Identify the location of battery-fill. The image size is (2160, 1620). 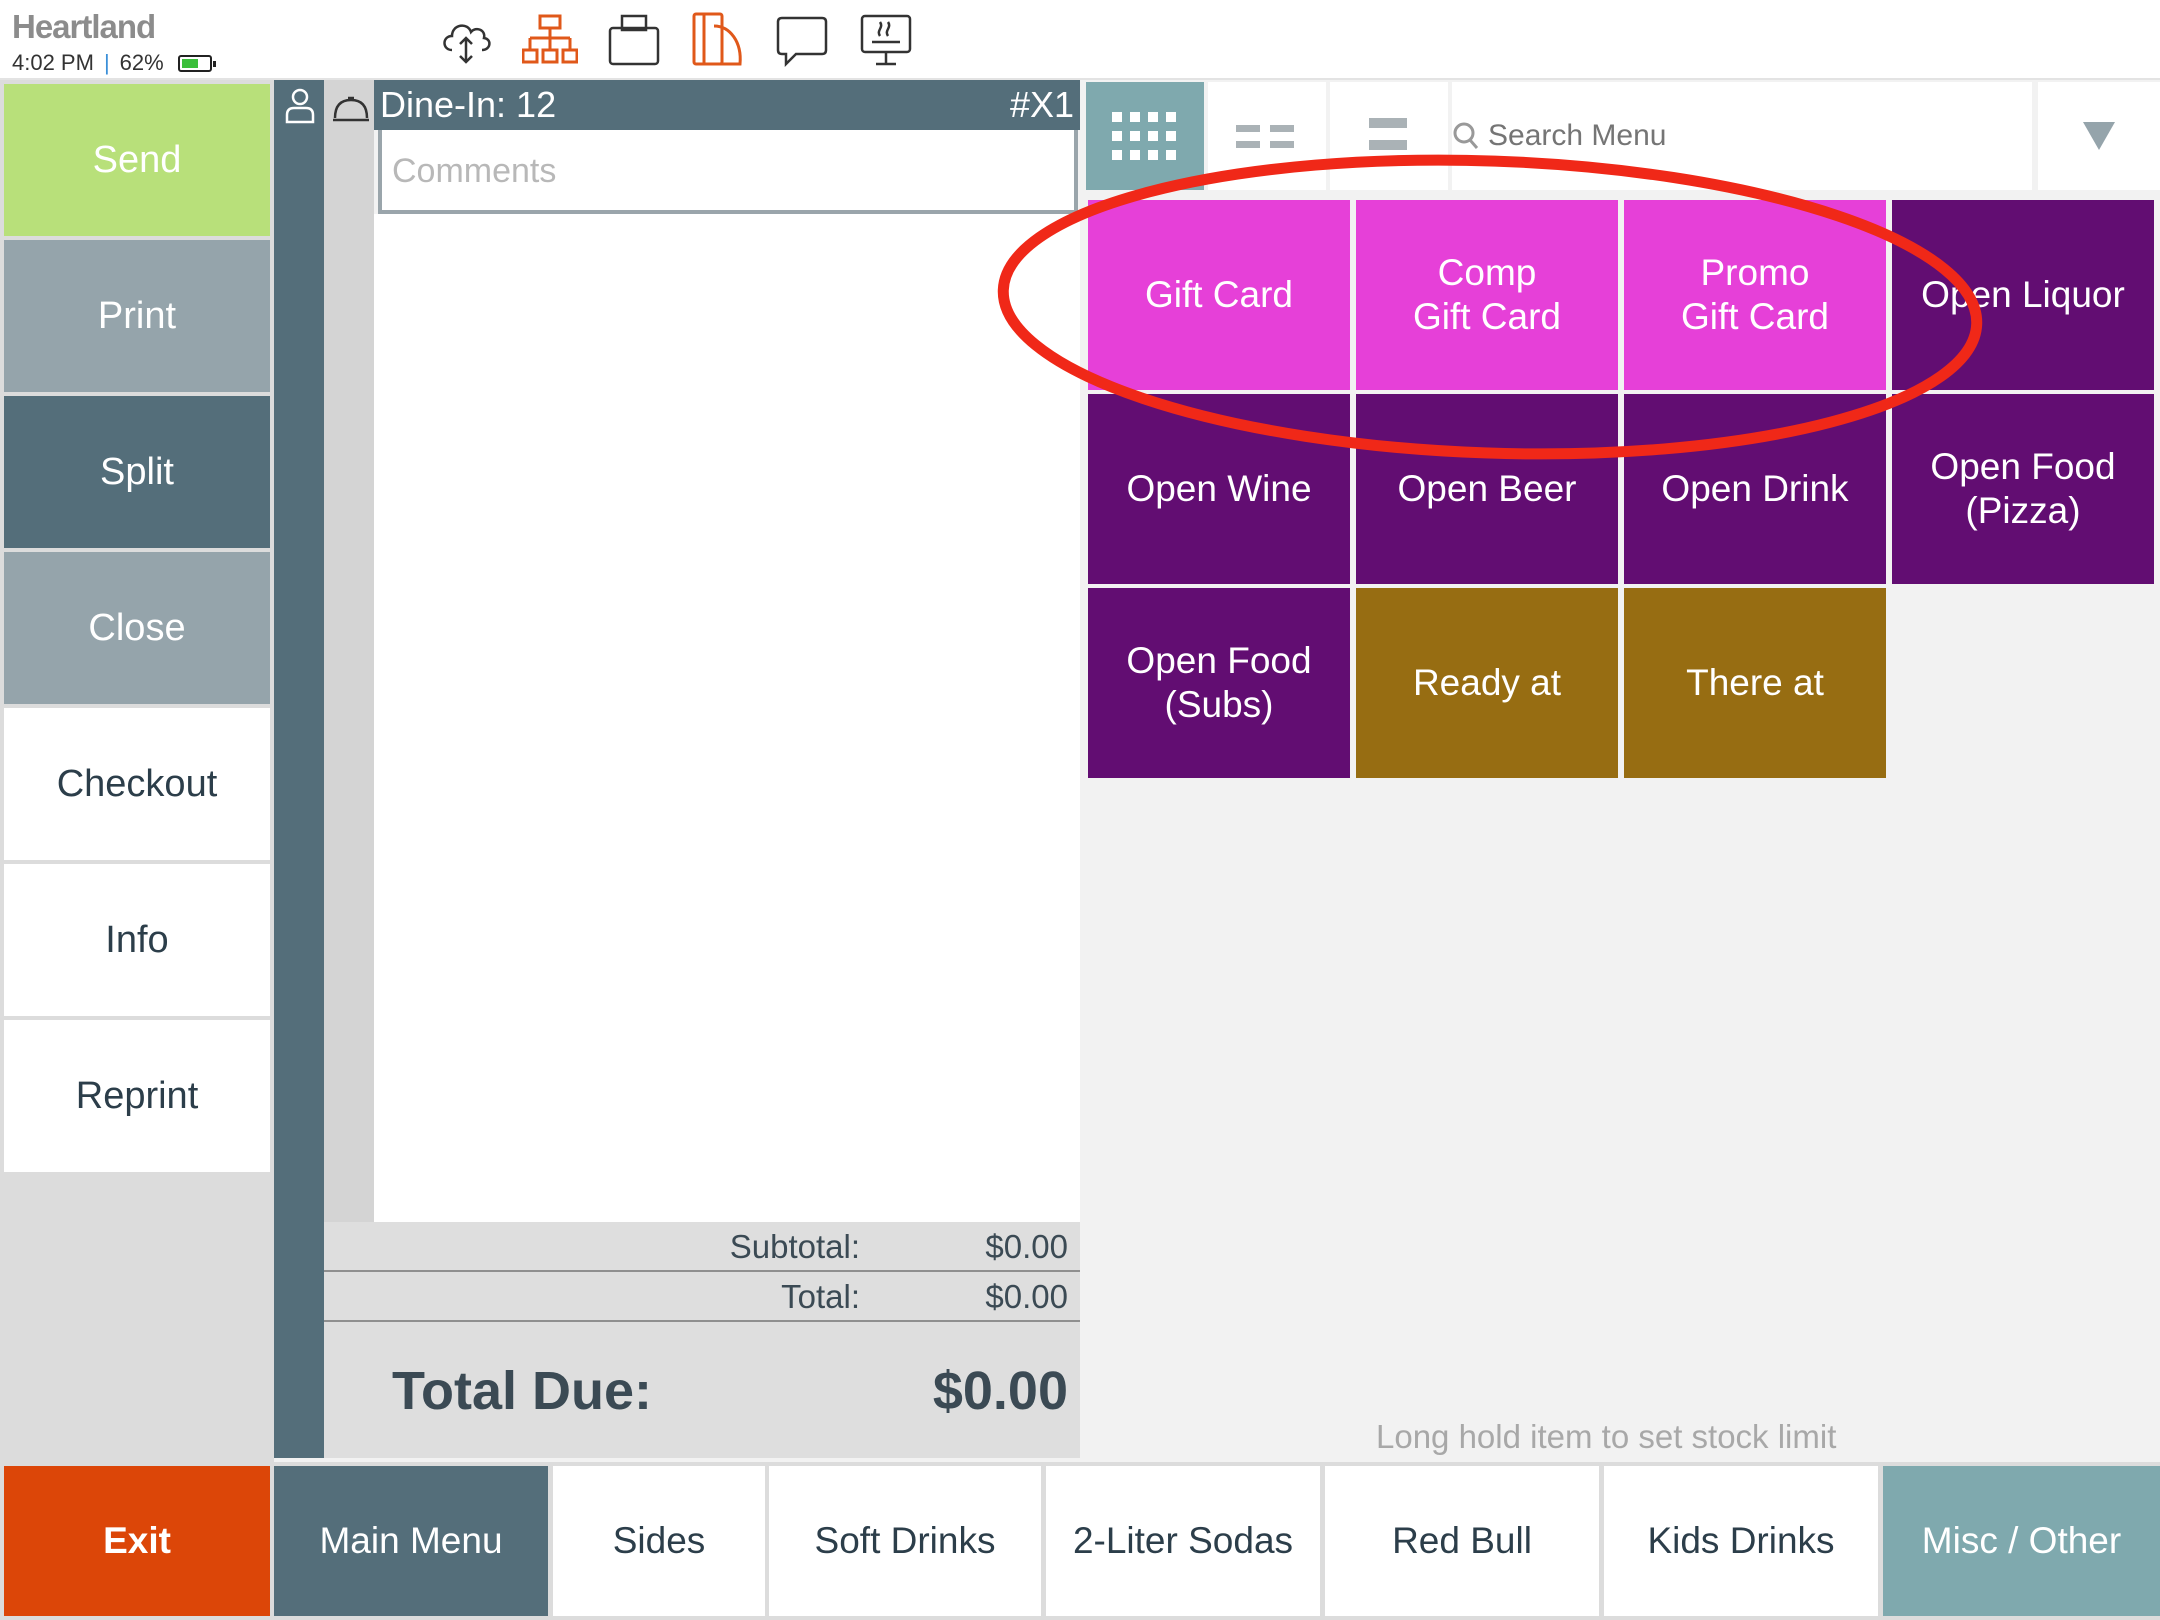
(189, 63).